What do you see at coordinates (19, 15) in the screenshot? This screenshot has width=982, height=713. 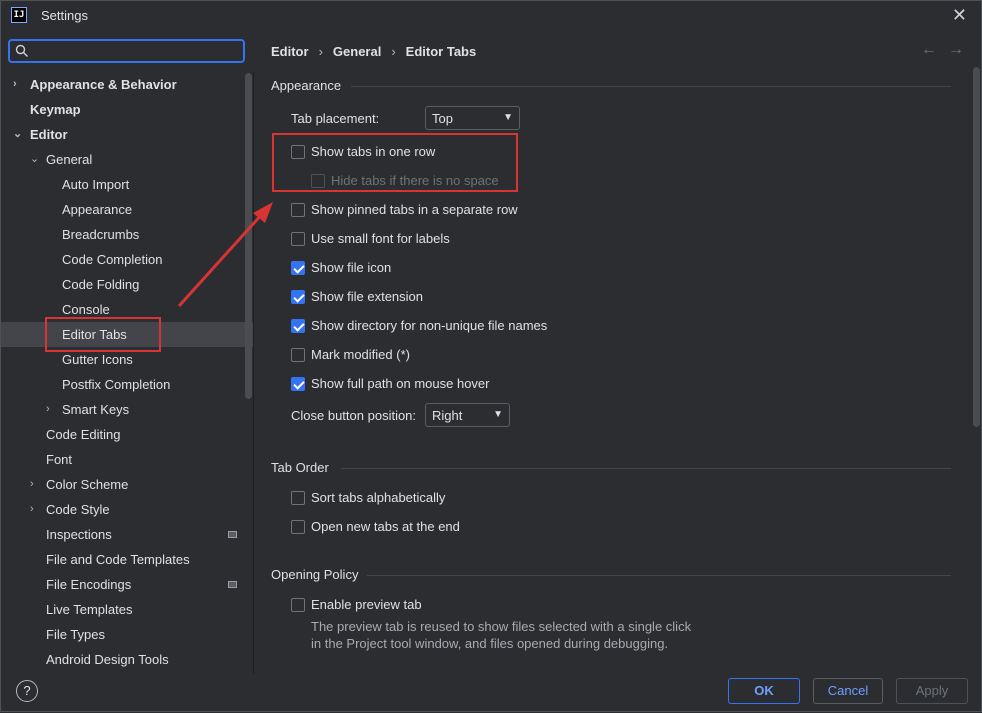 I see `intellij-app-icon: IJ` at bounding box center [19, 15].